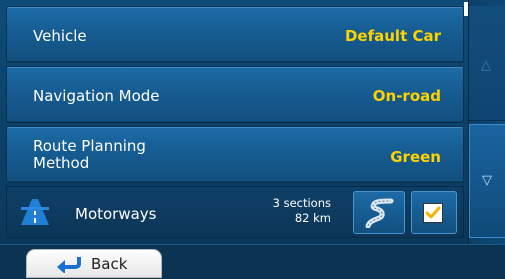  I want to click on motorway-icon, so click(35, 212).